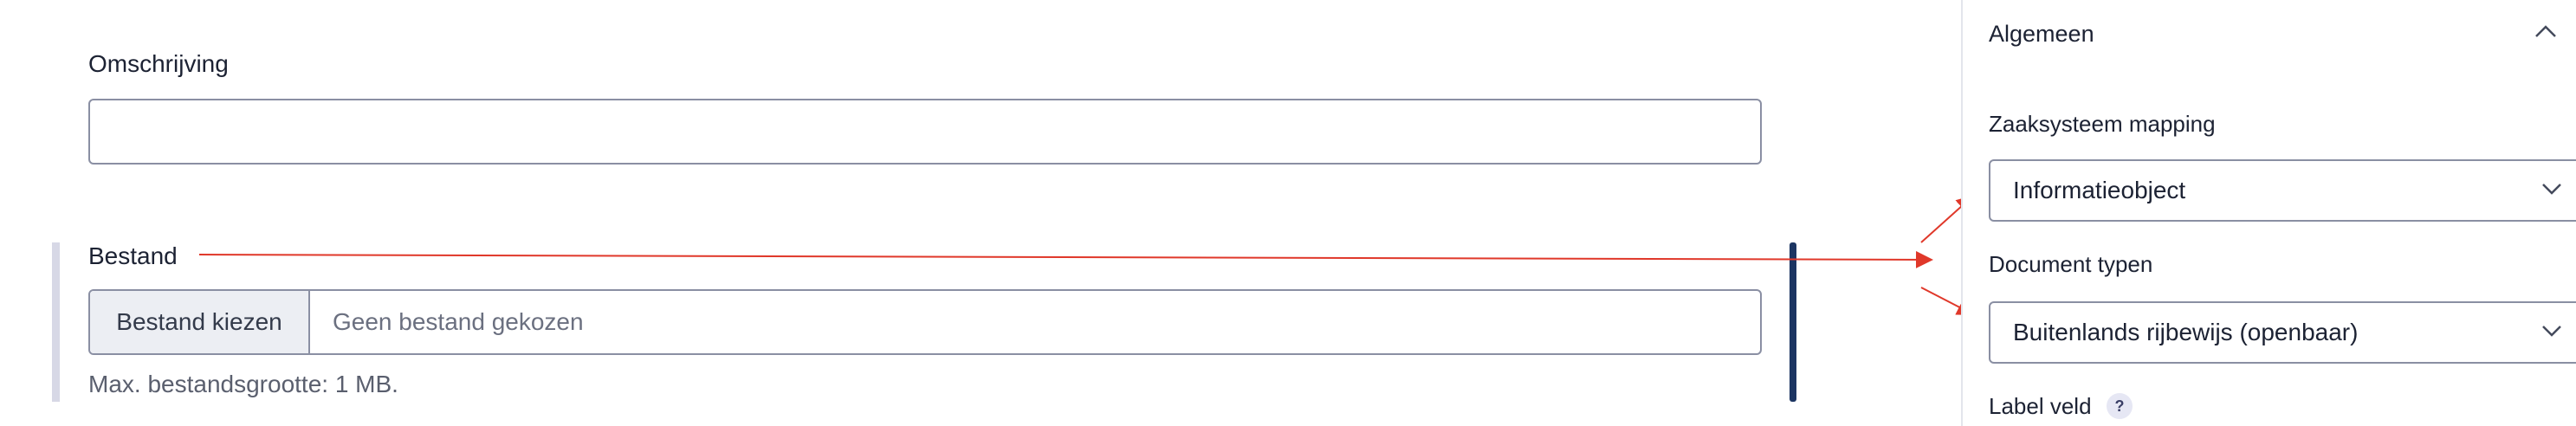 Image resolution: width=2576 pixels, height=426 pixels. I want to click on zaaksysteem-label: Zaaksysteem mapping, so click(2102, 124).